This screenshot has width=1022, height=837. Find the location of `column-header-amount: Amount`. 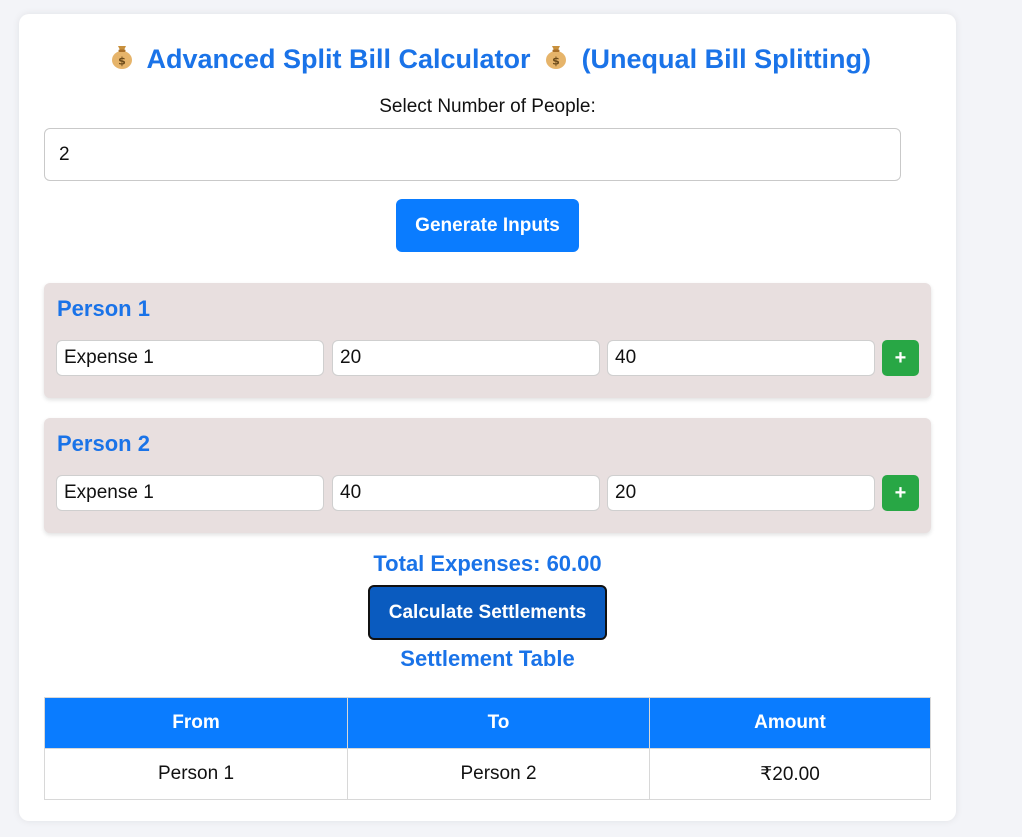

column-header-amount: Amount is located at coordinates (790, 723).